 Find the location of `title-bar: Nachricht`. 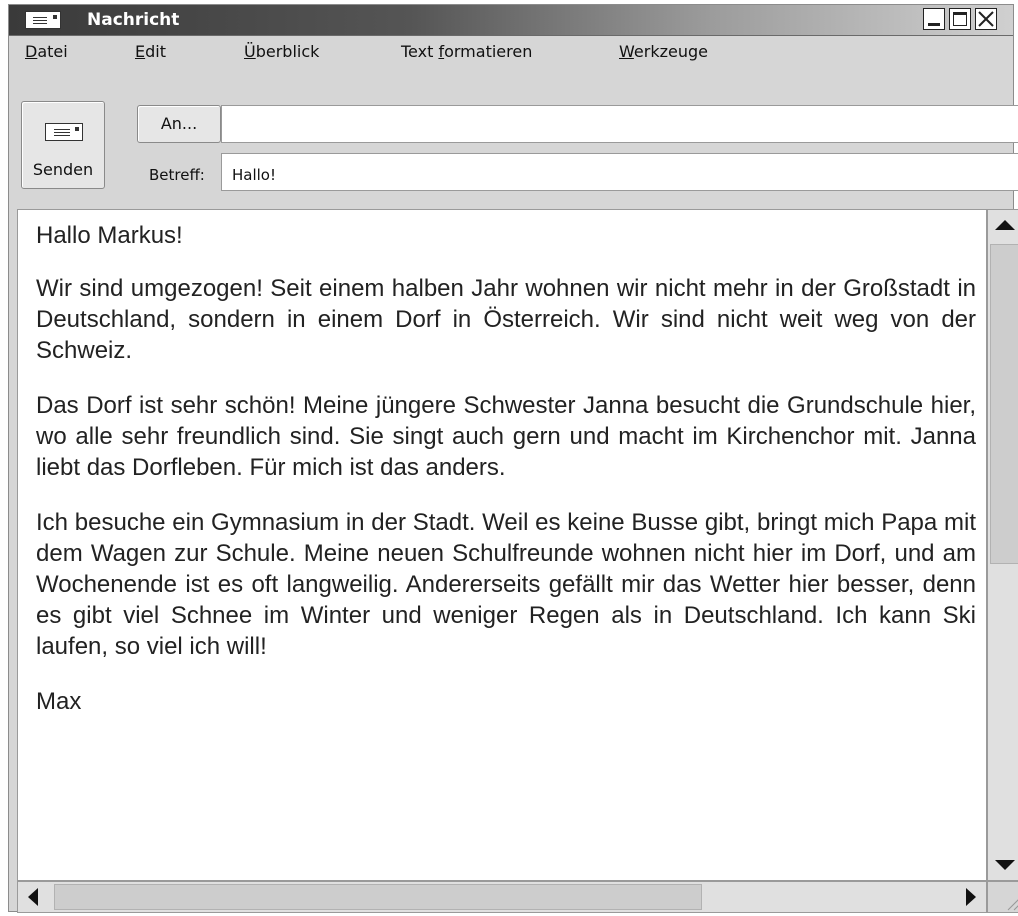

title-bar: Nachricht is located at coordinates (511, 20).